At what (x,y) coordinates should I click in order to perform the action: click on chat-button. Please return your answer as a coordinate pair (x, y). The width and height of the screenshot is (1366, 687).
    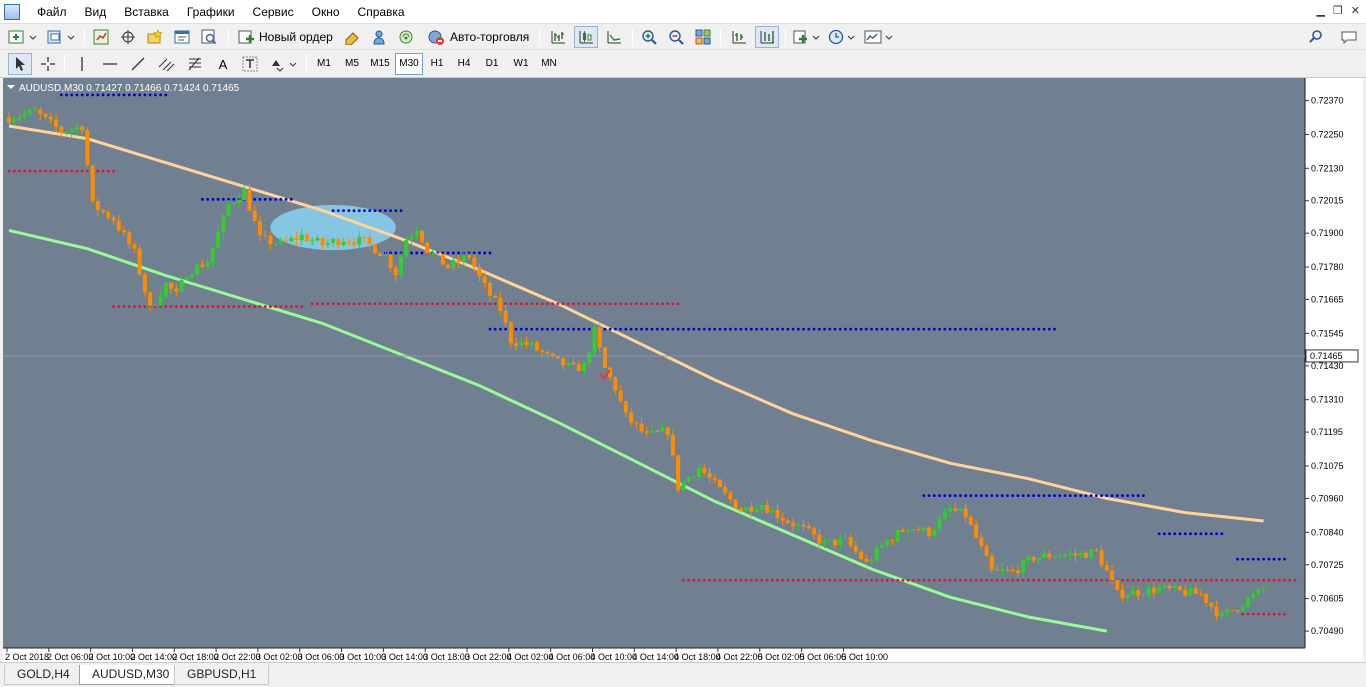
    Looking at the image, I should click on (1349, 37).